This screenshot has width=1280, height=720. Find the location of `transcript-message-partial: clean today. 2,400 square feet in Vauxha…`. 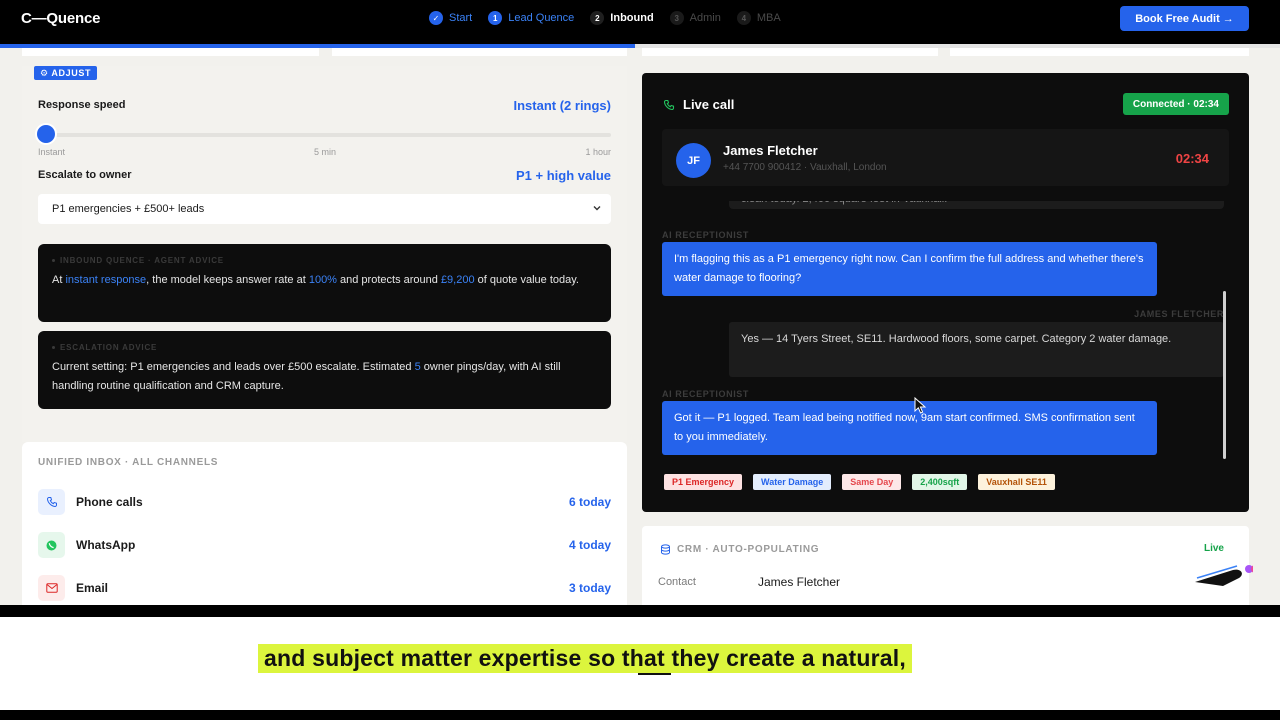

transcript-message-partial: clean today. 2,400 square feet in Vauxha… is located at coordinates (976, 205).